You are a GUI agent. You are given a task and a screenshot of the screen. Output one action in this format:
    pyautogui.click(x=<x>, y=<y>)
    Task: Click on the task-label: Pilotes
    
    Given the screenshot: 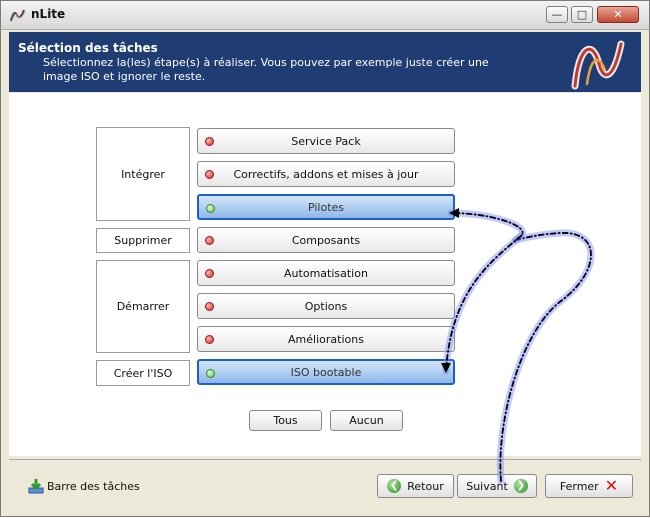 What is the action you would take?
    pyautogui.click(x=326, y=207)
    